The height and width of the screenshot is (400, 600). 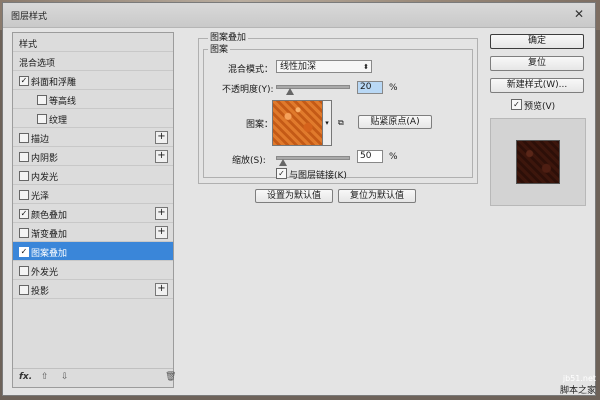 I want to click on sidebar-item-label: 渐变叠加, so click(x=49, y=235).